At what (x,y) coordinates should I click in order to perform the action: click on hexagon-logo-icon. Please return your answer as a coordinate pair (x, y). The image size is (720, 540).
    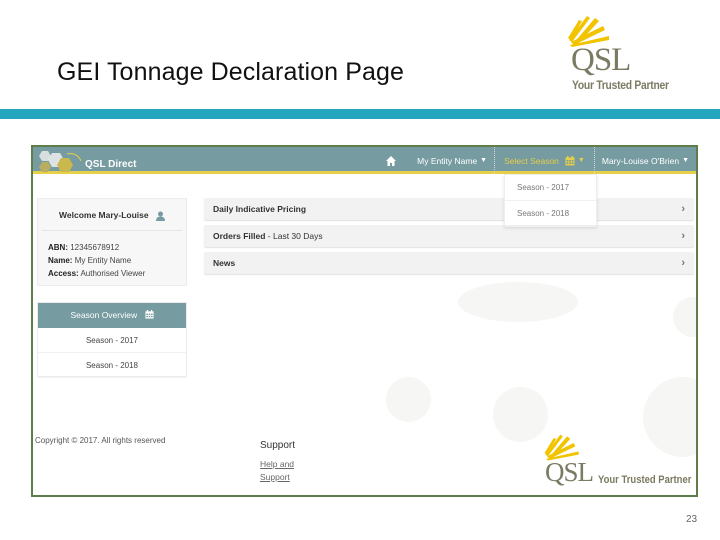
    Looking at the image, I should click on (60, 161).